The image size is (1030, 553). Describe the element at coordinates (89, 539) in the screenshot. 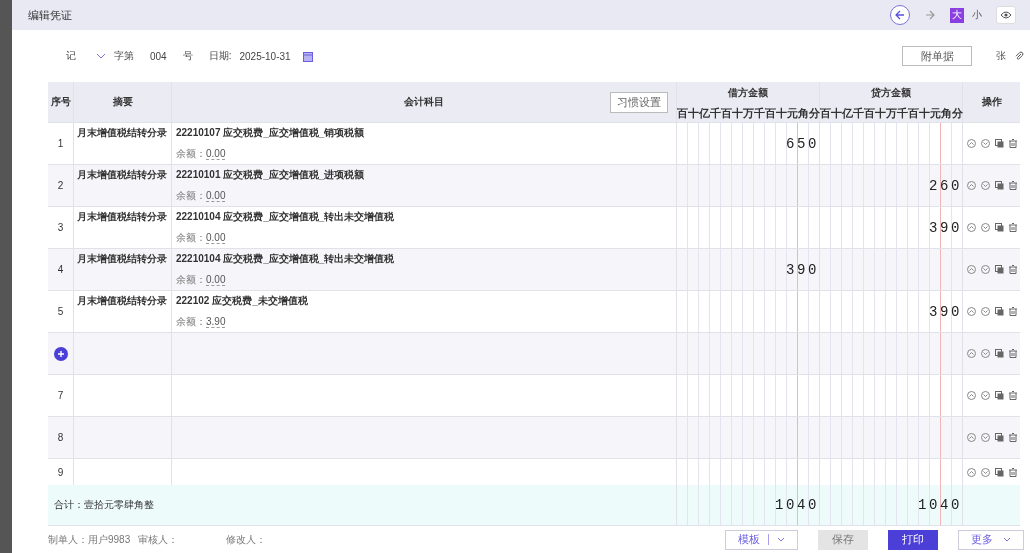

I see `signature-field: 制单人：用户9983` at that location.